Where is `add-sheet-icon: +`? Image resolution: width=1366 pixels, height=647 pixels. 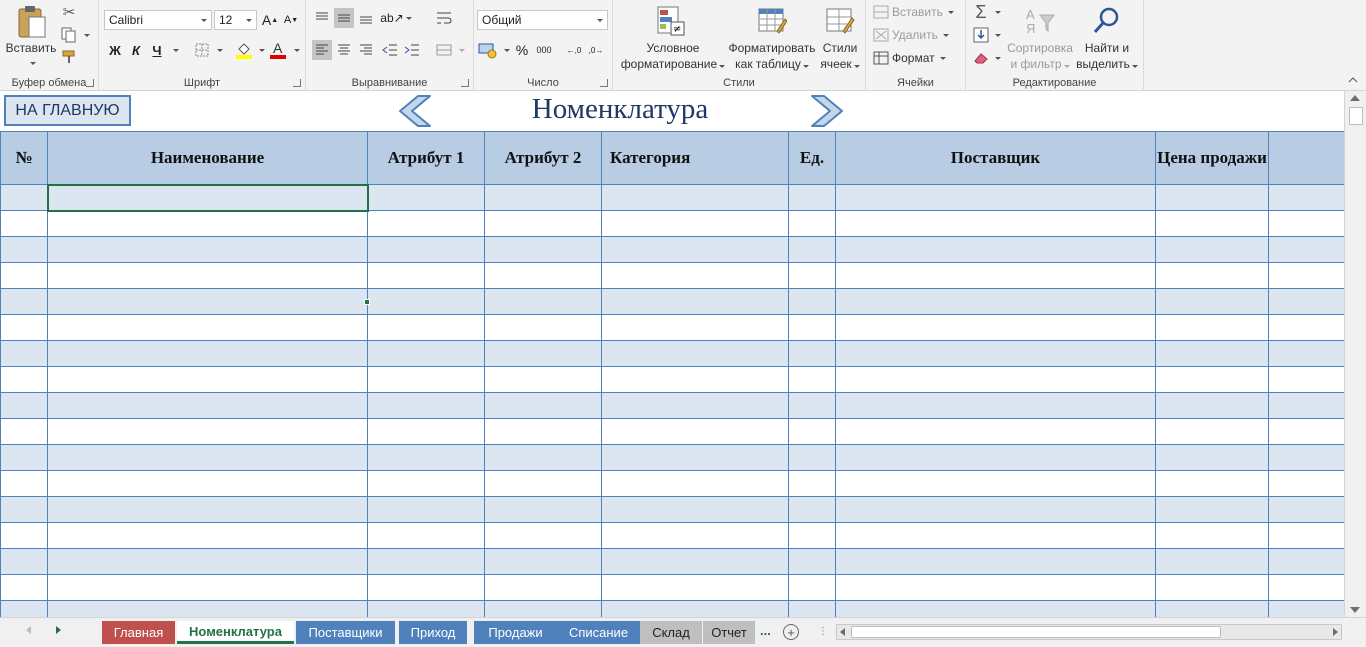 add-sheet-icon: + is located at coordinates (791, 632).